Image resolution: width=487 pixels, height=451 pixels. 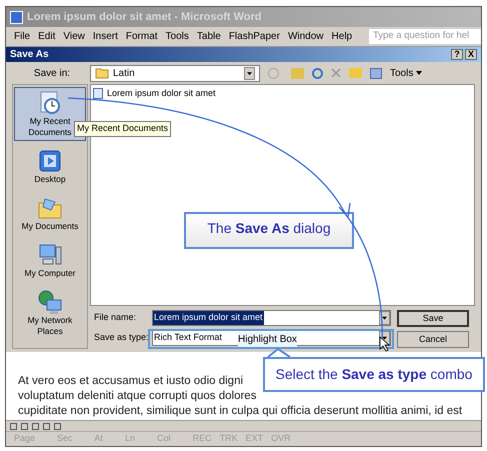 What do you see at coordinates (137, 396) in the screenshot?
I see `document-text: voluptatum deleniti atque corrupti quos dolores` at bounding box center [137, 396].